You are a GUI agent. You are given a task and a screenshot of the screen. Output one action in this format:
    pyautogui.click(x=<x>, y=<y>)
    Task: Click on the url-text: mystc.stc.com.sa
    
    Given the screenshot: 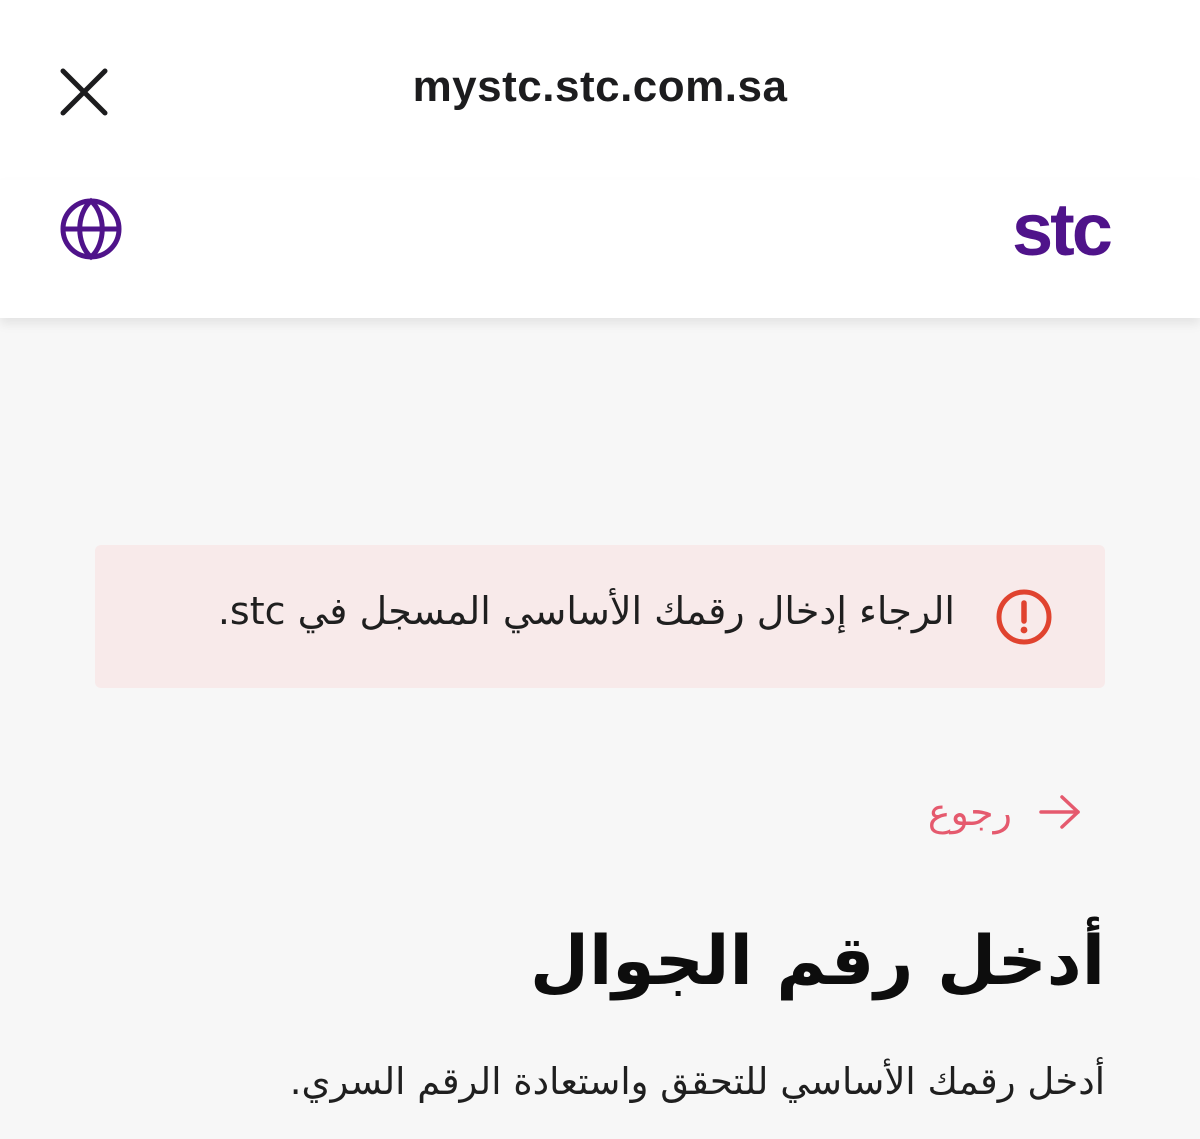 What is the action you would take?
    pyautogui.click(x=600, y=87)
    